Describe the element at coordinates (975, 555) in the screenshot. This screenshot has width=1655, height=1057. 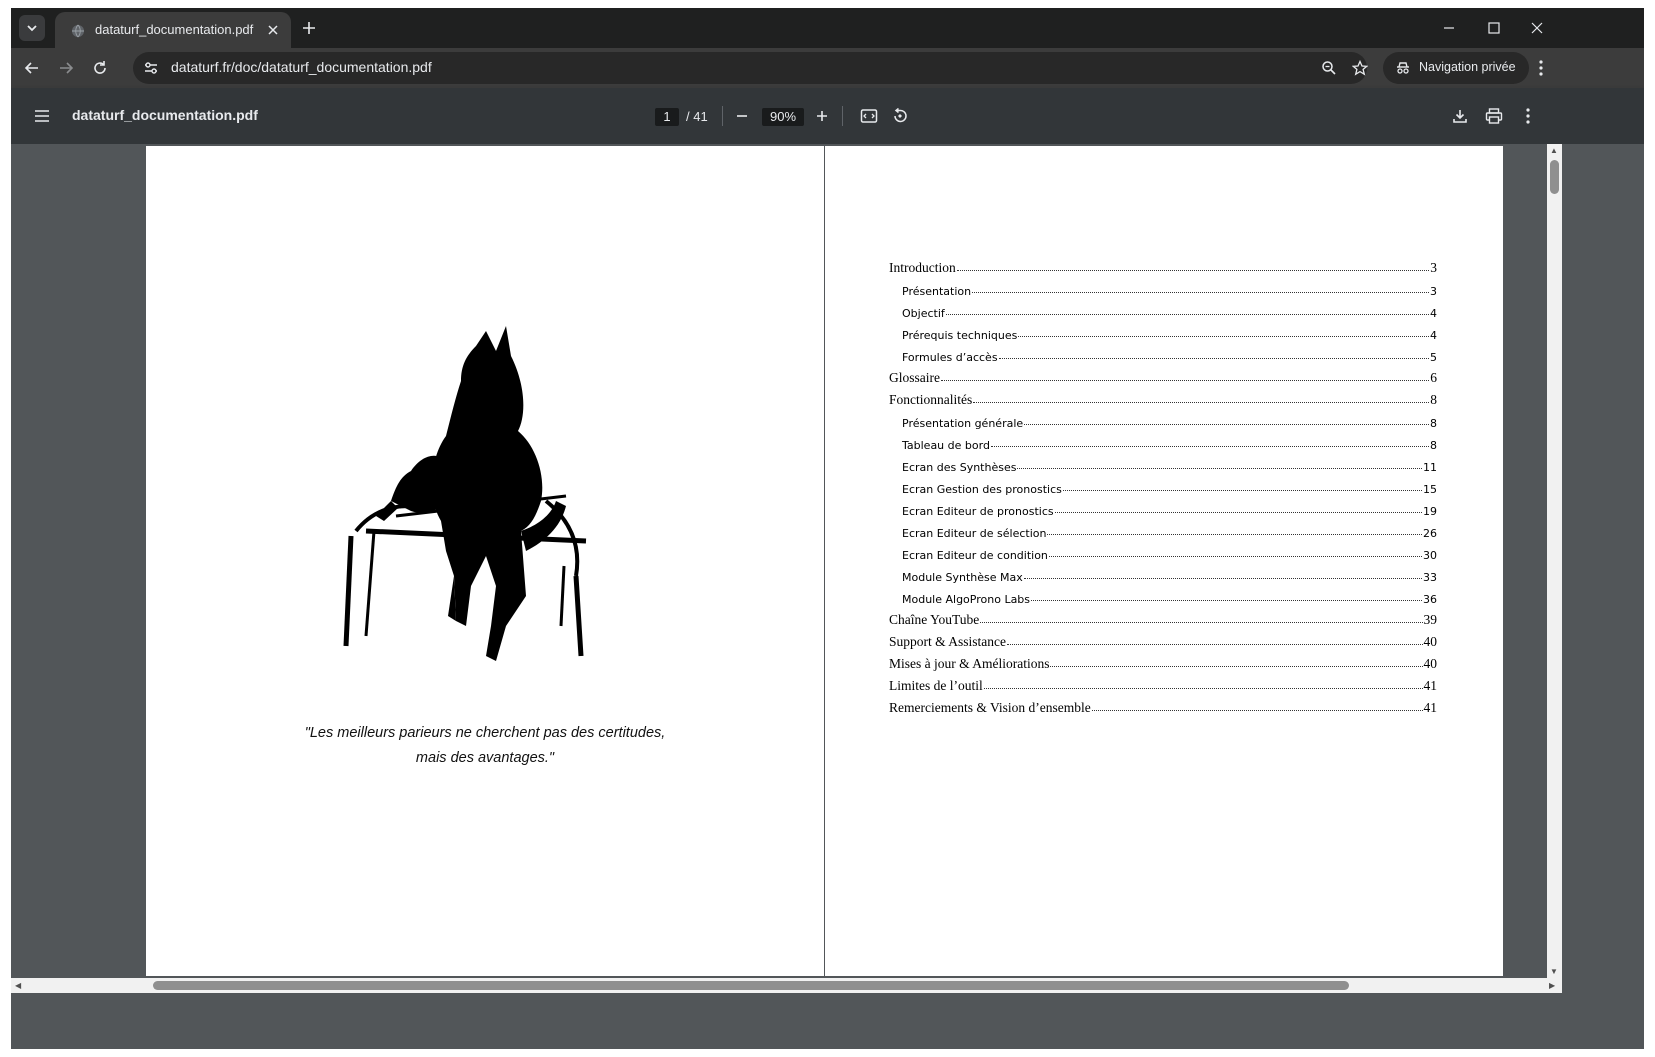
I see `toc-entry-title: Ecran Editeur de condition` at that location.